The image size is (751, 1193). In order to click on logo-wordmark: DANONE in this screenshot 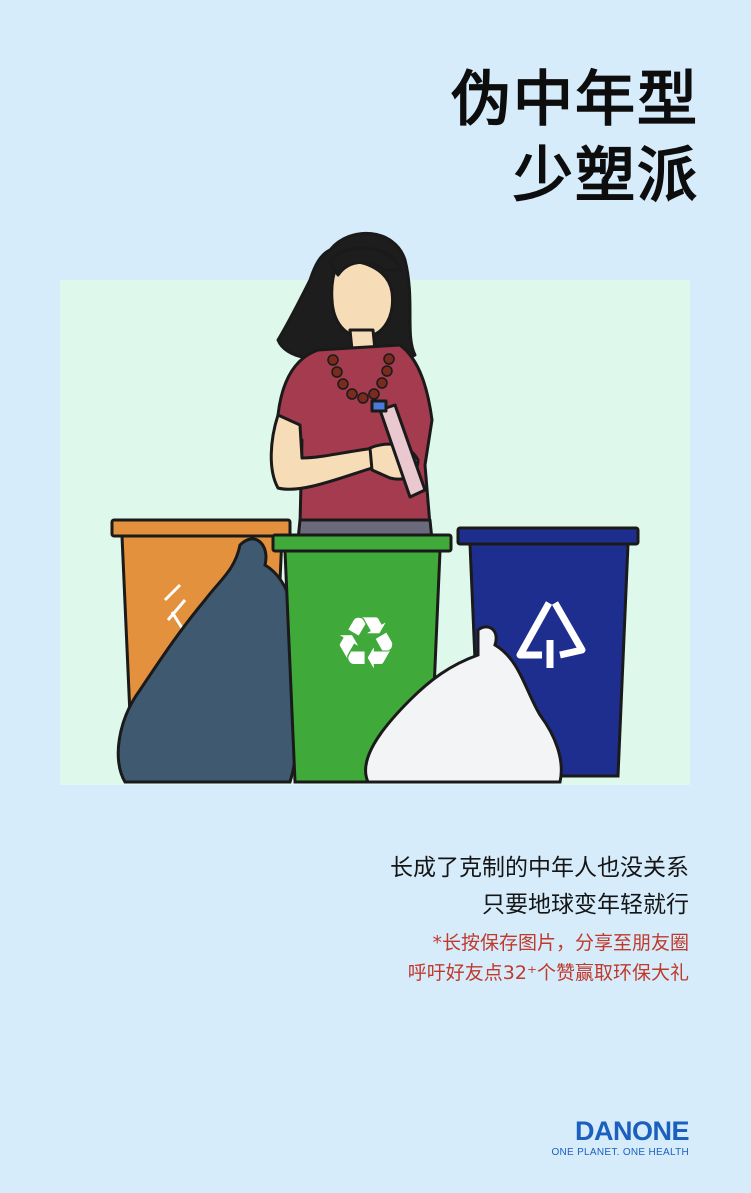, I will do `click(632, 1131)`.